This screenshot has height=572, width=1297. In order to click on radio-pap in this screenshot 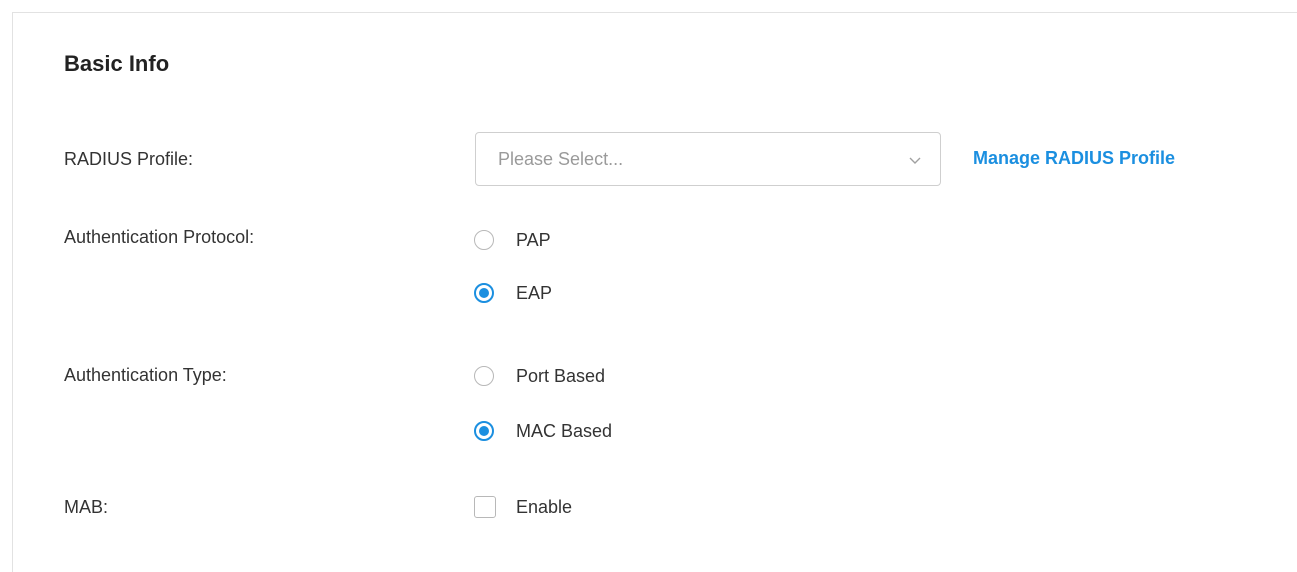, I will do `click(484, 240)`.